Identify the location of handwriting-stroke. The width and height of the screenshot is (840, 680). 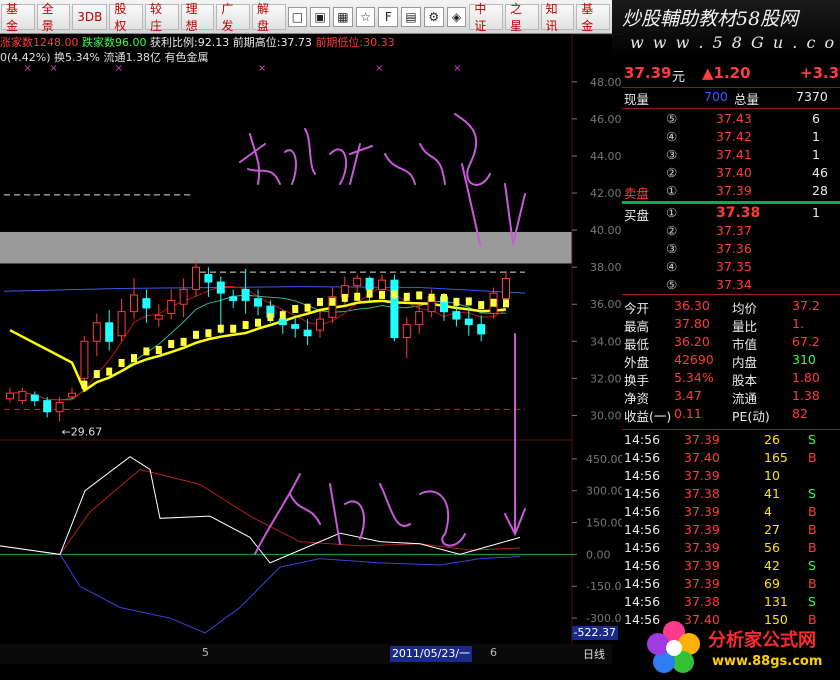
(515, 435).